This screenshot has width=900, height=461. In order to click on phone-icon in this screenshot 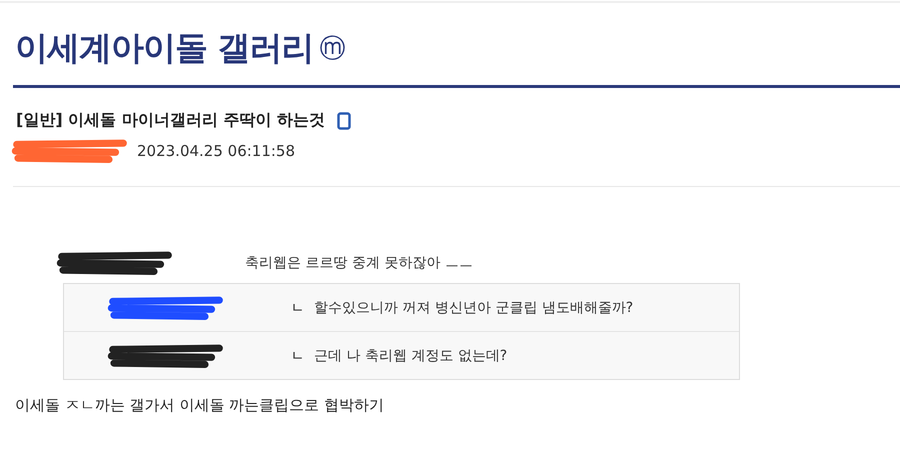, I will do `click(343, 121)`.